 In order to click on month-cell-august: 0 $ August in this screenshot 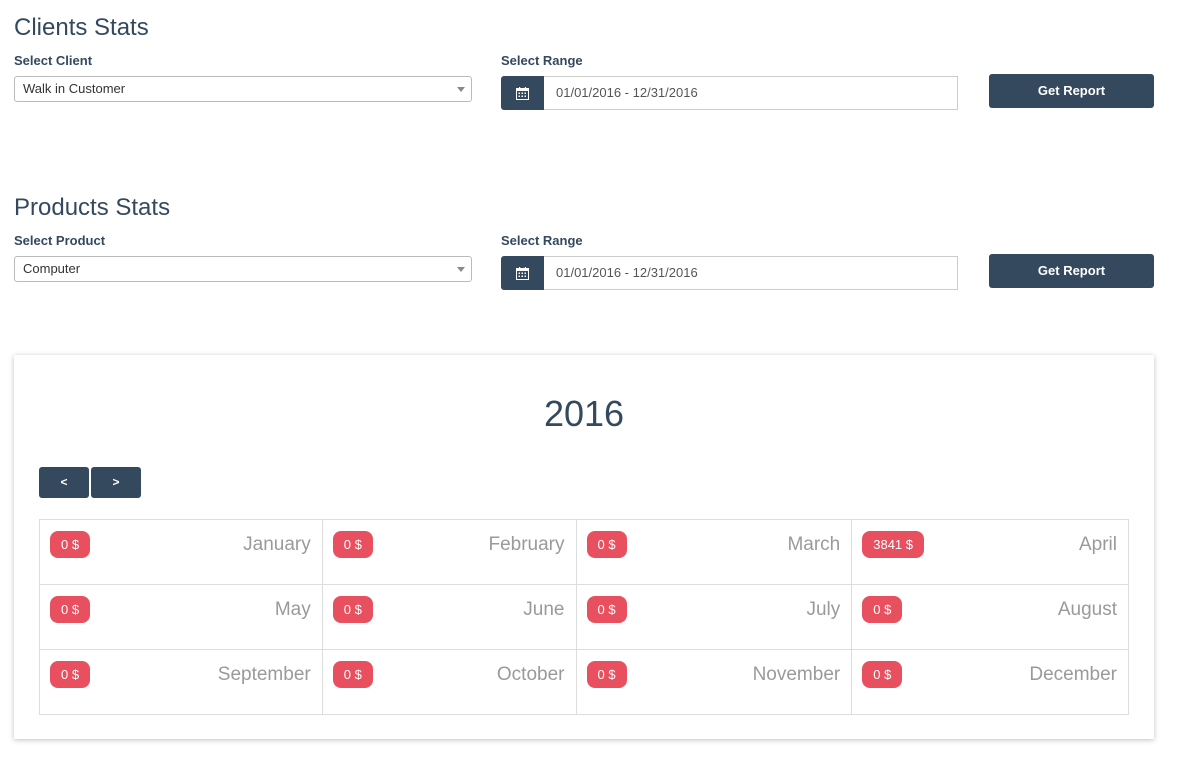, I will do `click(990, 617)`.